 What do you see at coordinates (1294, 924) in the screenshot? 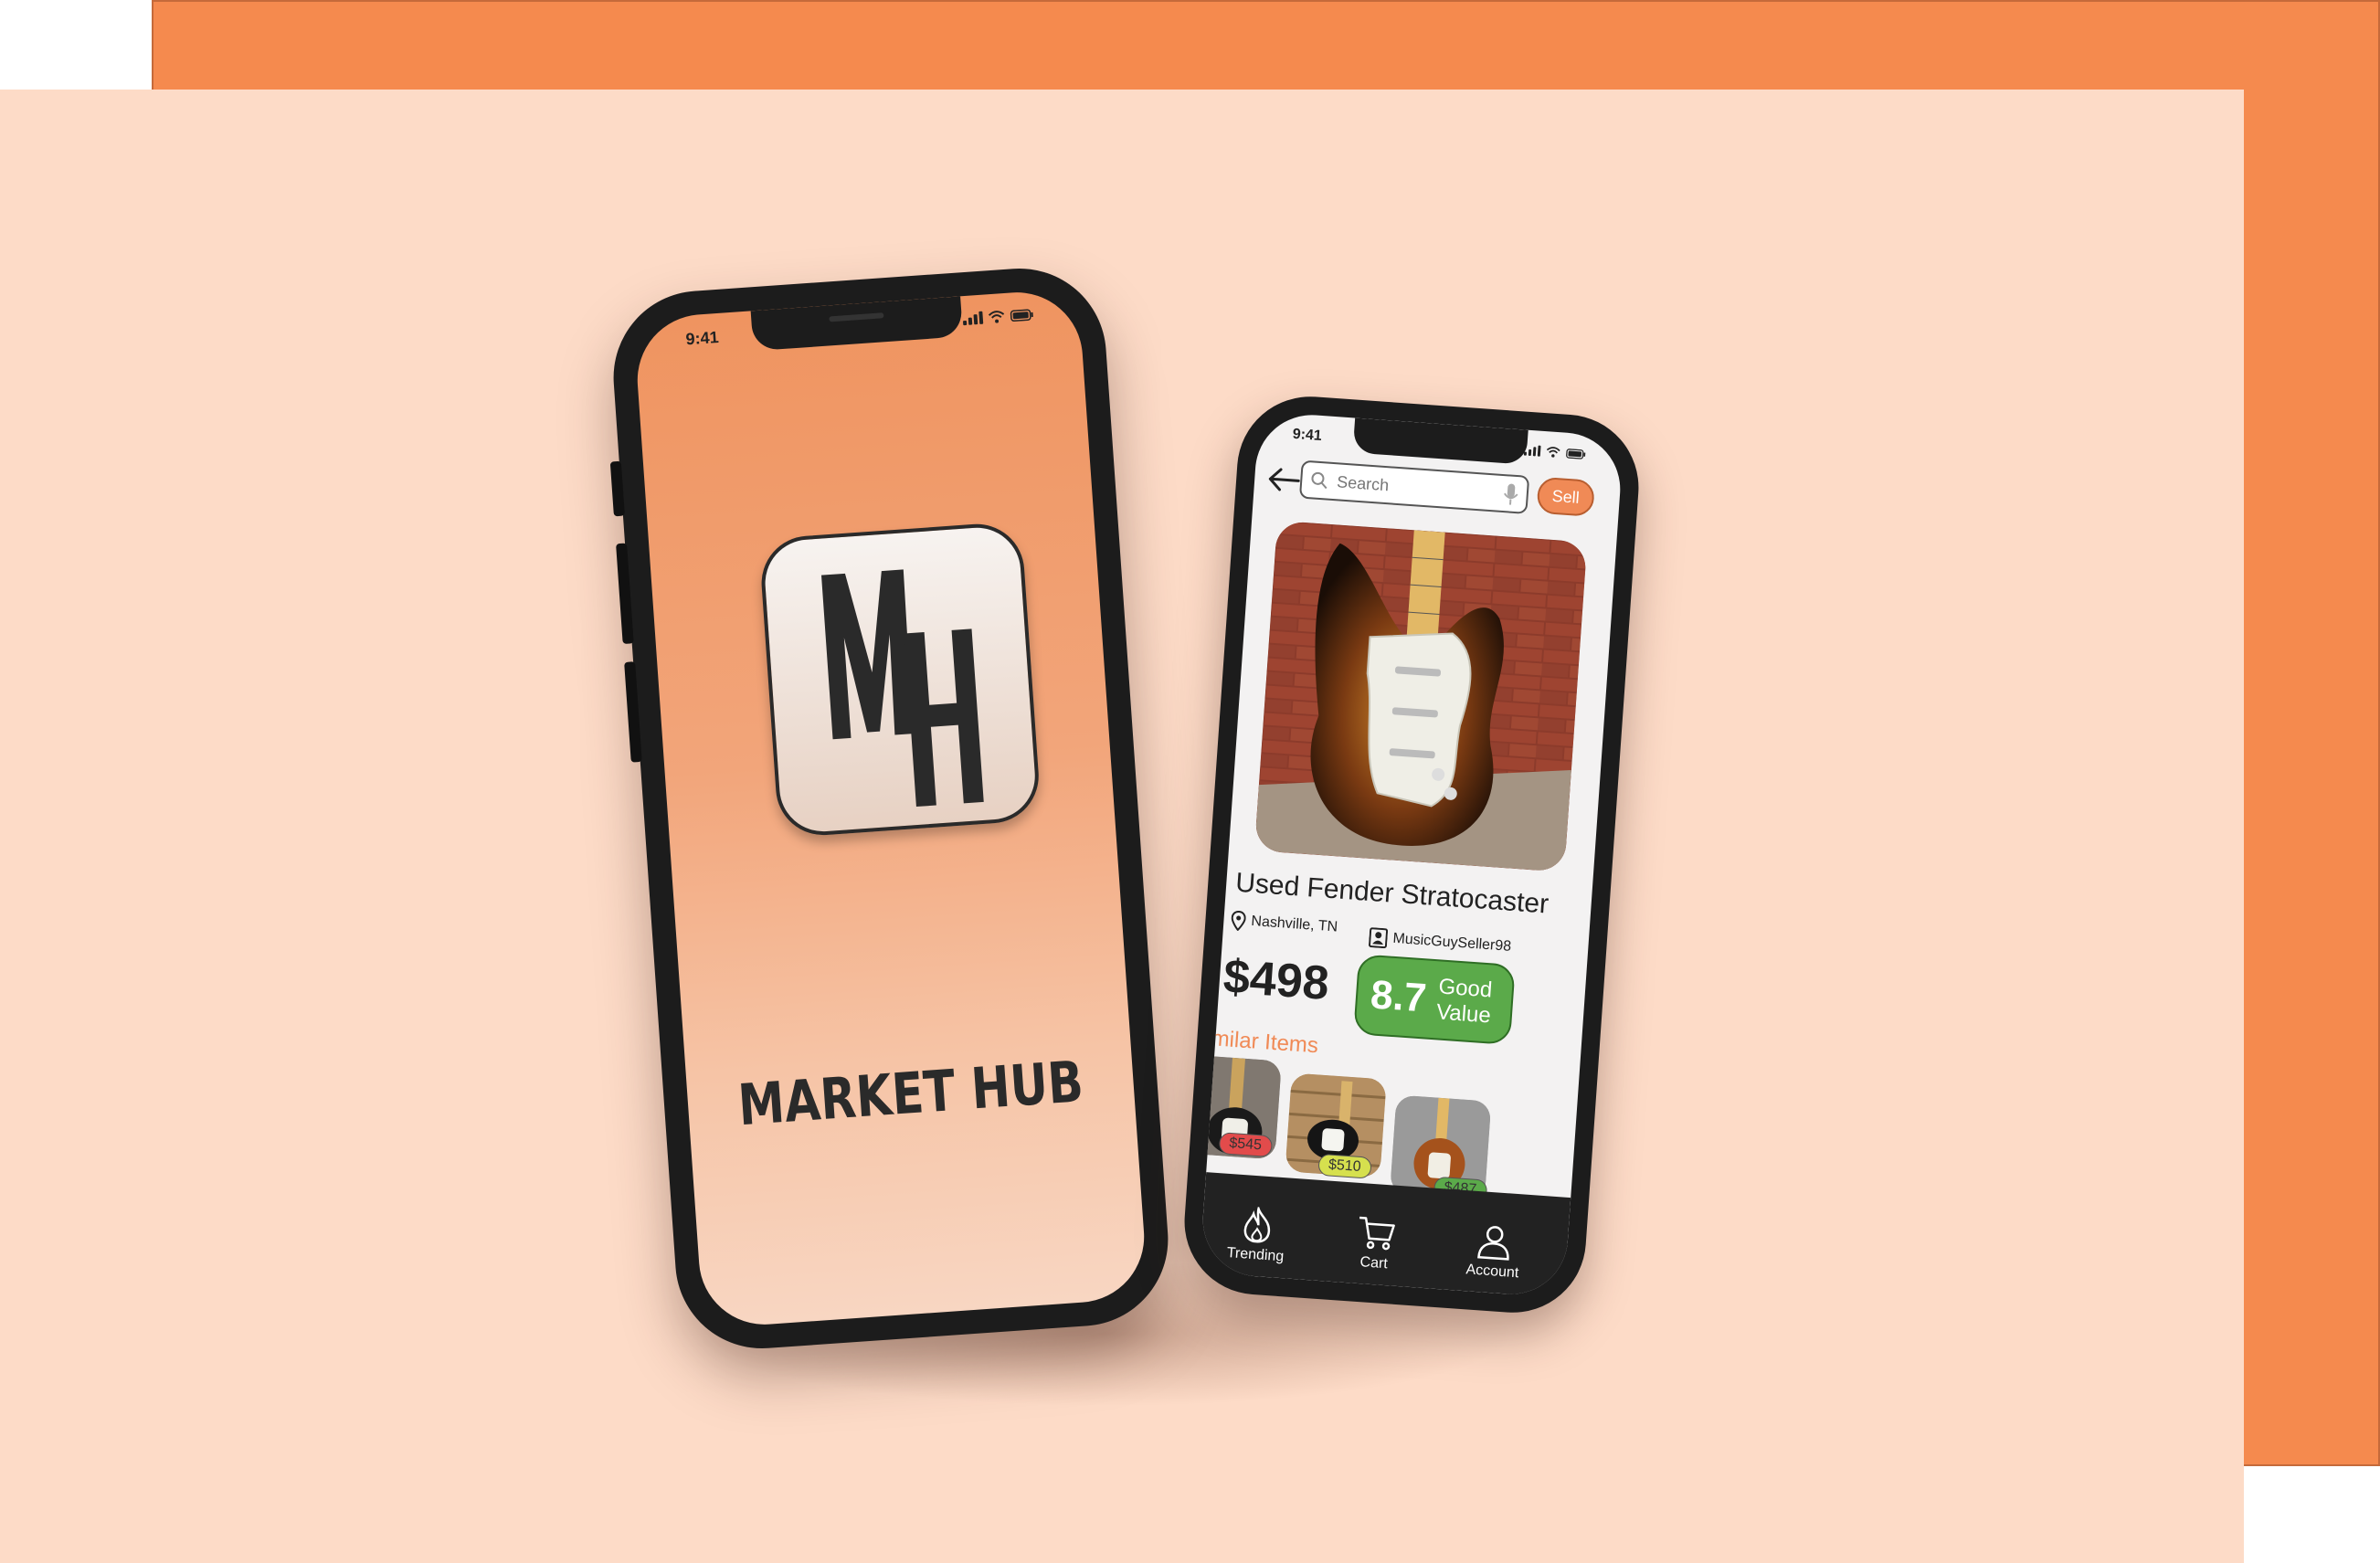
I see `location-text: Nashville, TN` at bounding box center [1294, 924].